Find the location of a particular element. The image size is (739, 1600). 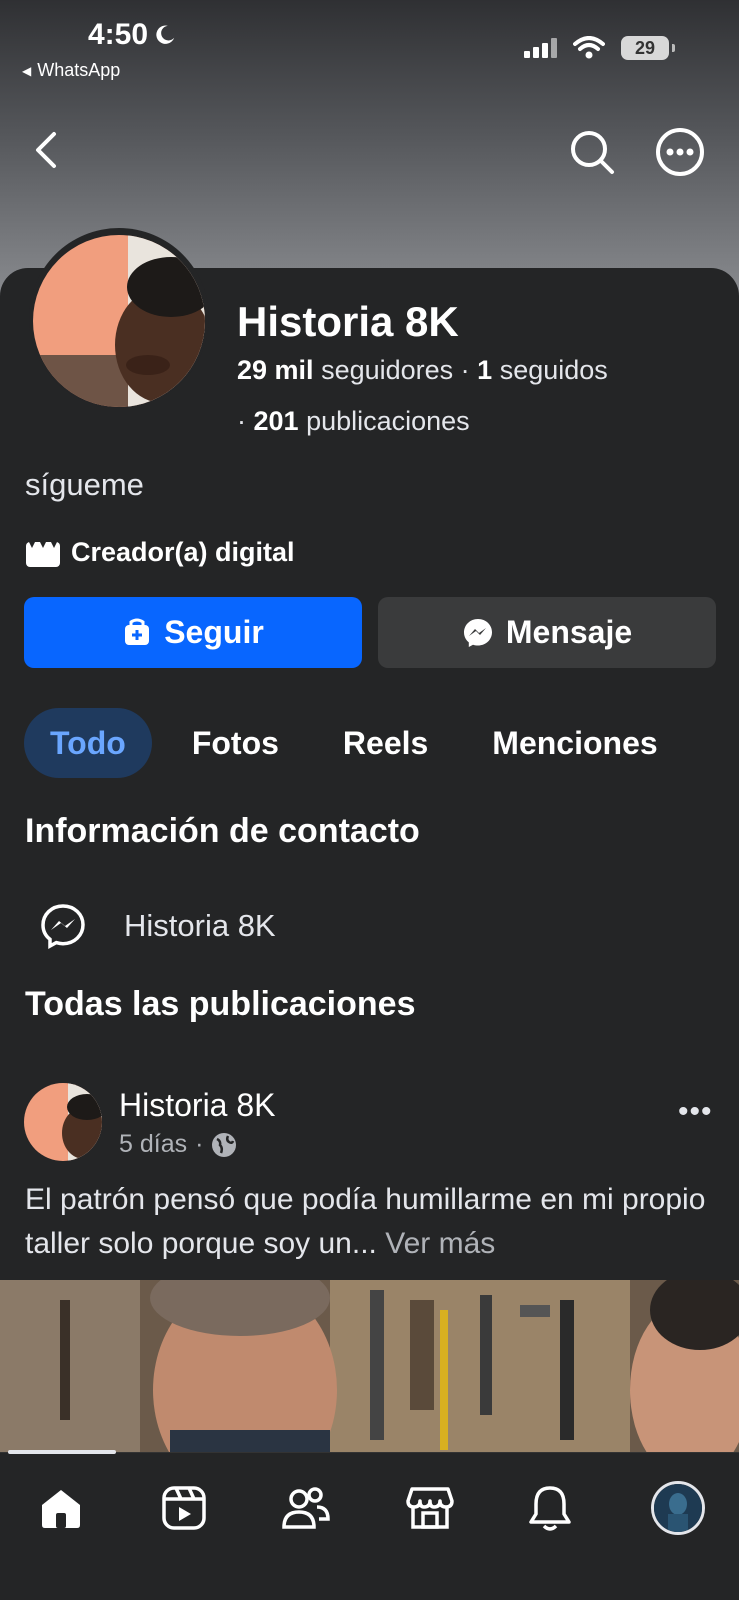

battery-level: 29 is located at coordinates (645, 47).